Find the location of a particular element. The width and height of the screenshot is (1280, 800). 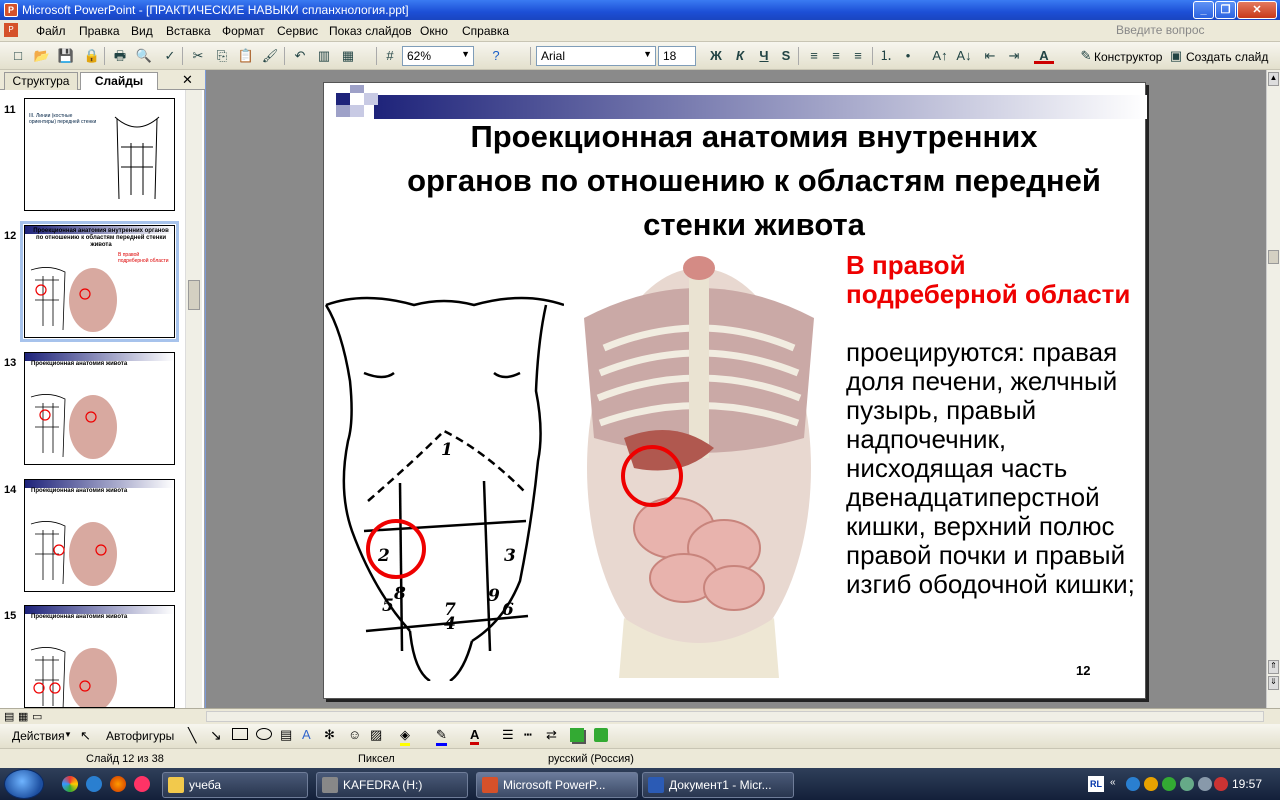

align-right-icon: ≡ is located at coordinates (858, 56).